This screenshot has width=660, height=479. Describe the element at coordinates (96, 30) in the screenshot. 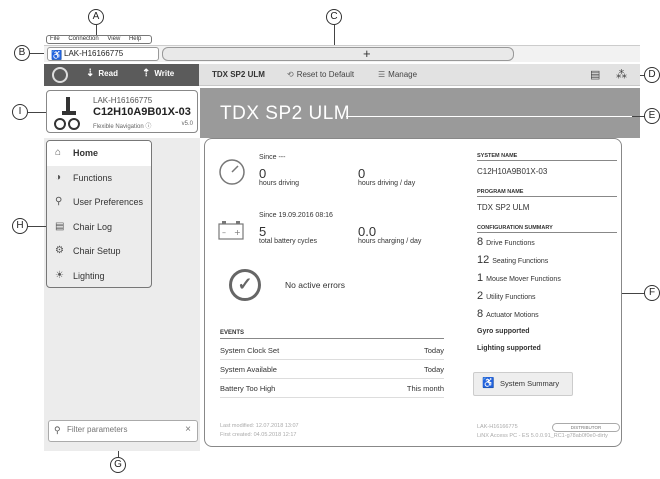

I see `annotation-line-a` at that location.